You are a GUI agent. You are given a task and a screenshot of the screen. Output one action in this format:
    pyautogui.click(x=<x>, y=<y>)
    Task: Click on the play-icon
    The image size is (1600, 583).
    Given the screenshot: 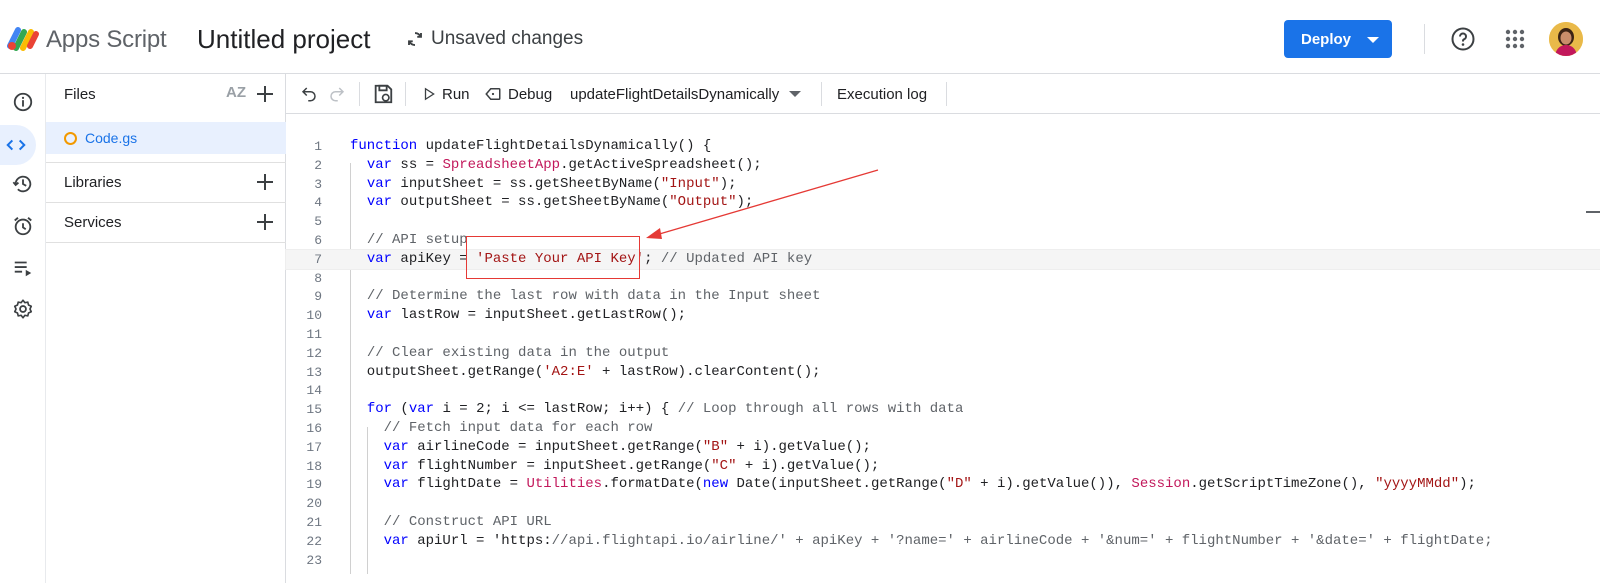 What is the action you would take?
    pyautogui.click(x=429, y=94)
    